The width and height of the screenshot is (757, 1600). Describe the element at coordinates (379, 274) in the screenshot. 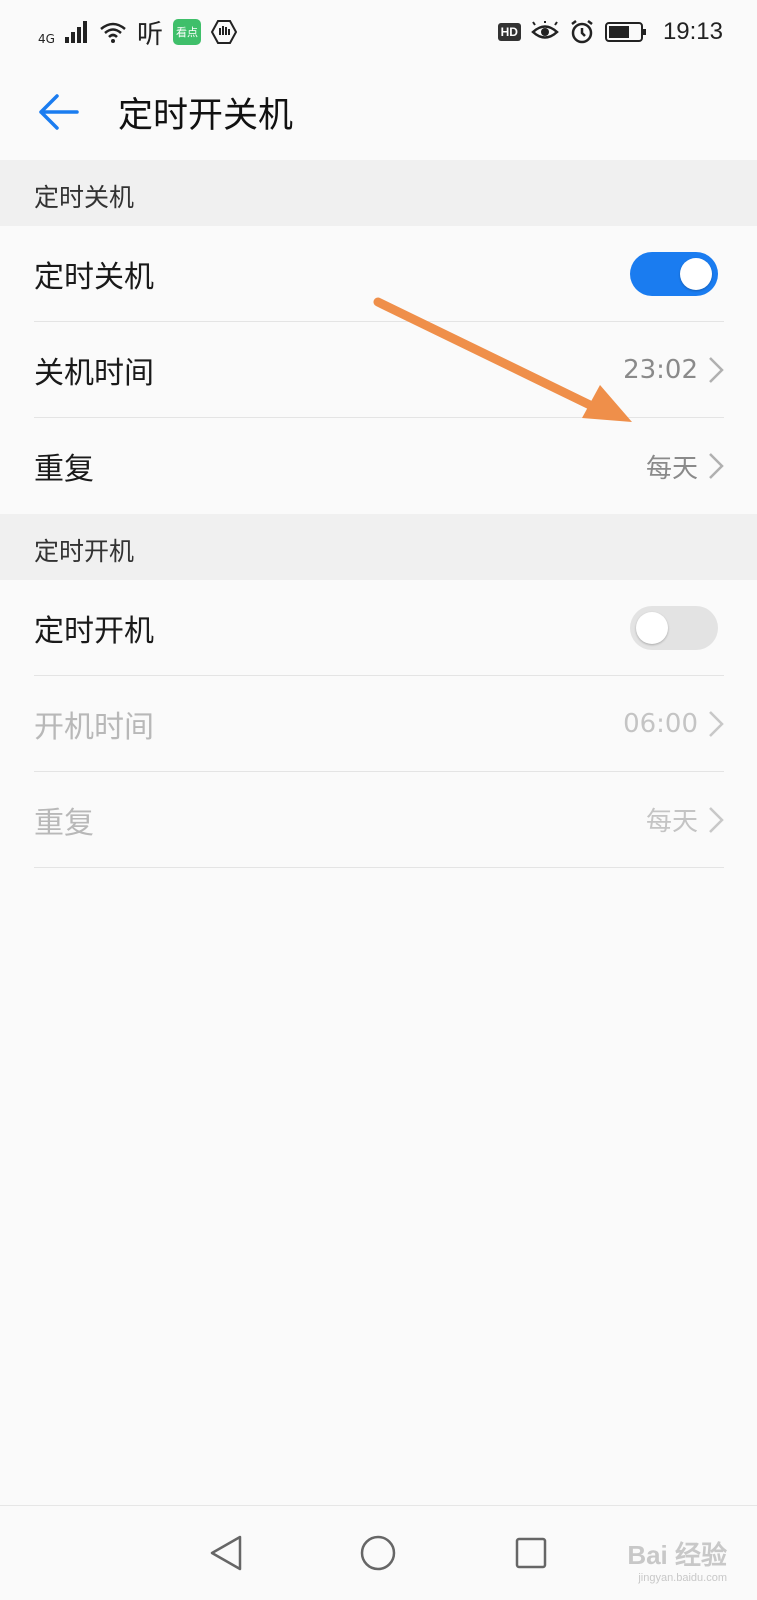

I see `shutdown-toggle-row: 定时关机` at that location.